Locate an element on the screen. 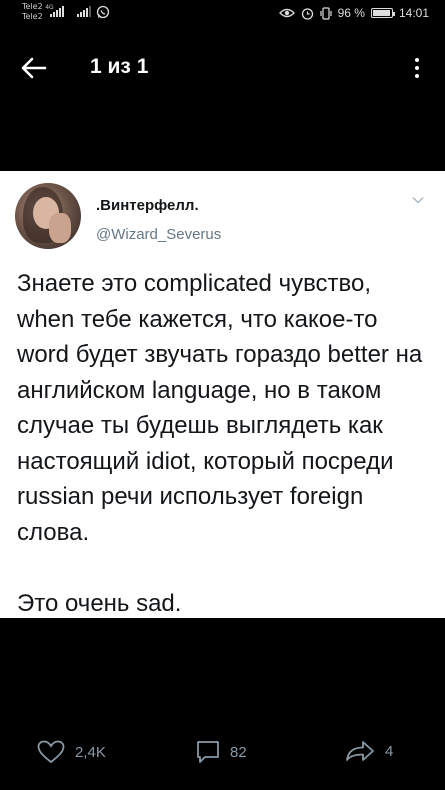  back-button is located at coordinates (34, 68).